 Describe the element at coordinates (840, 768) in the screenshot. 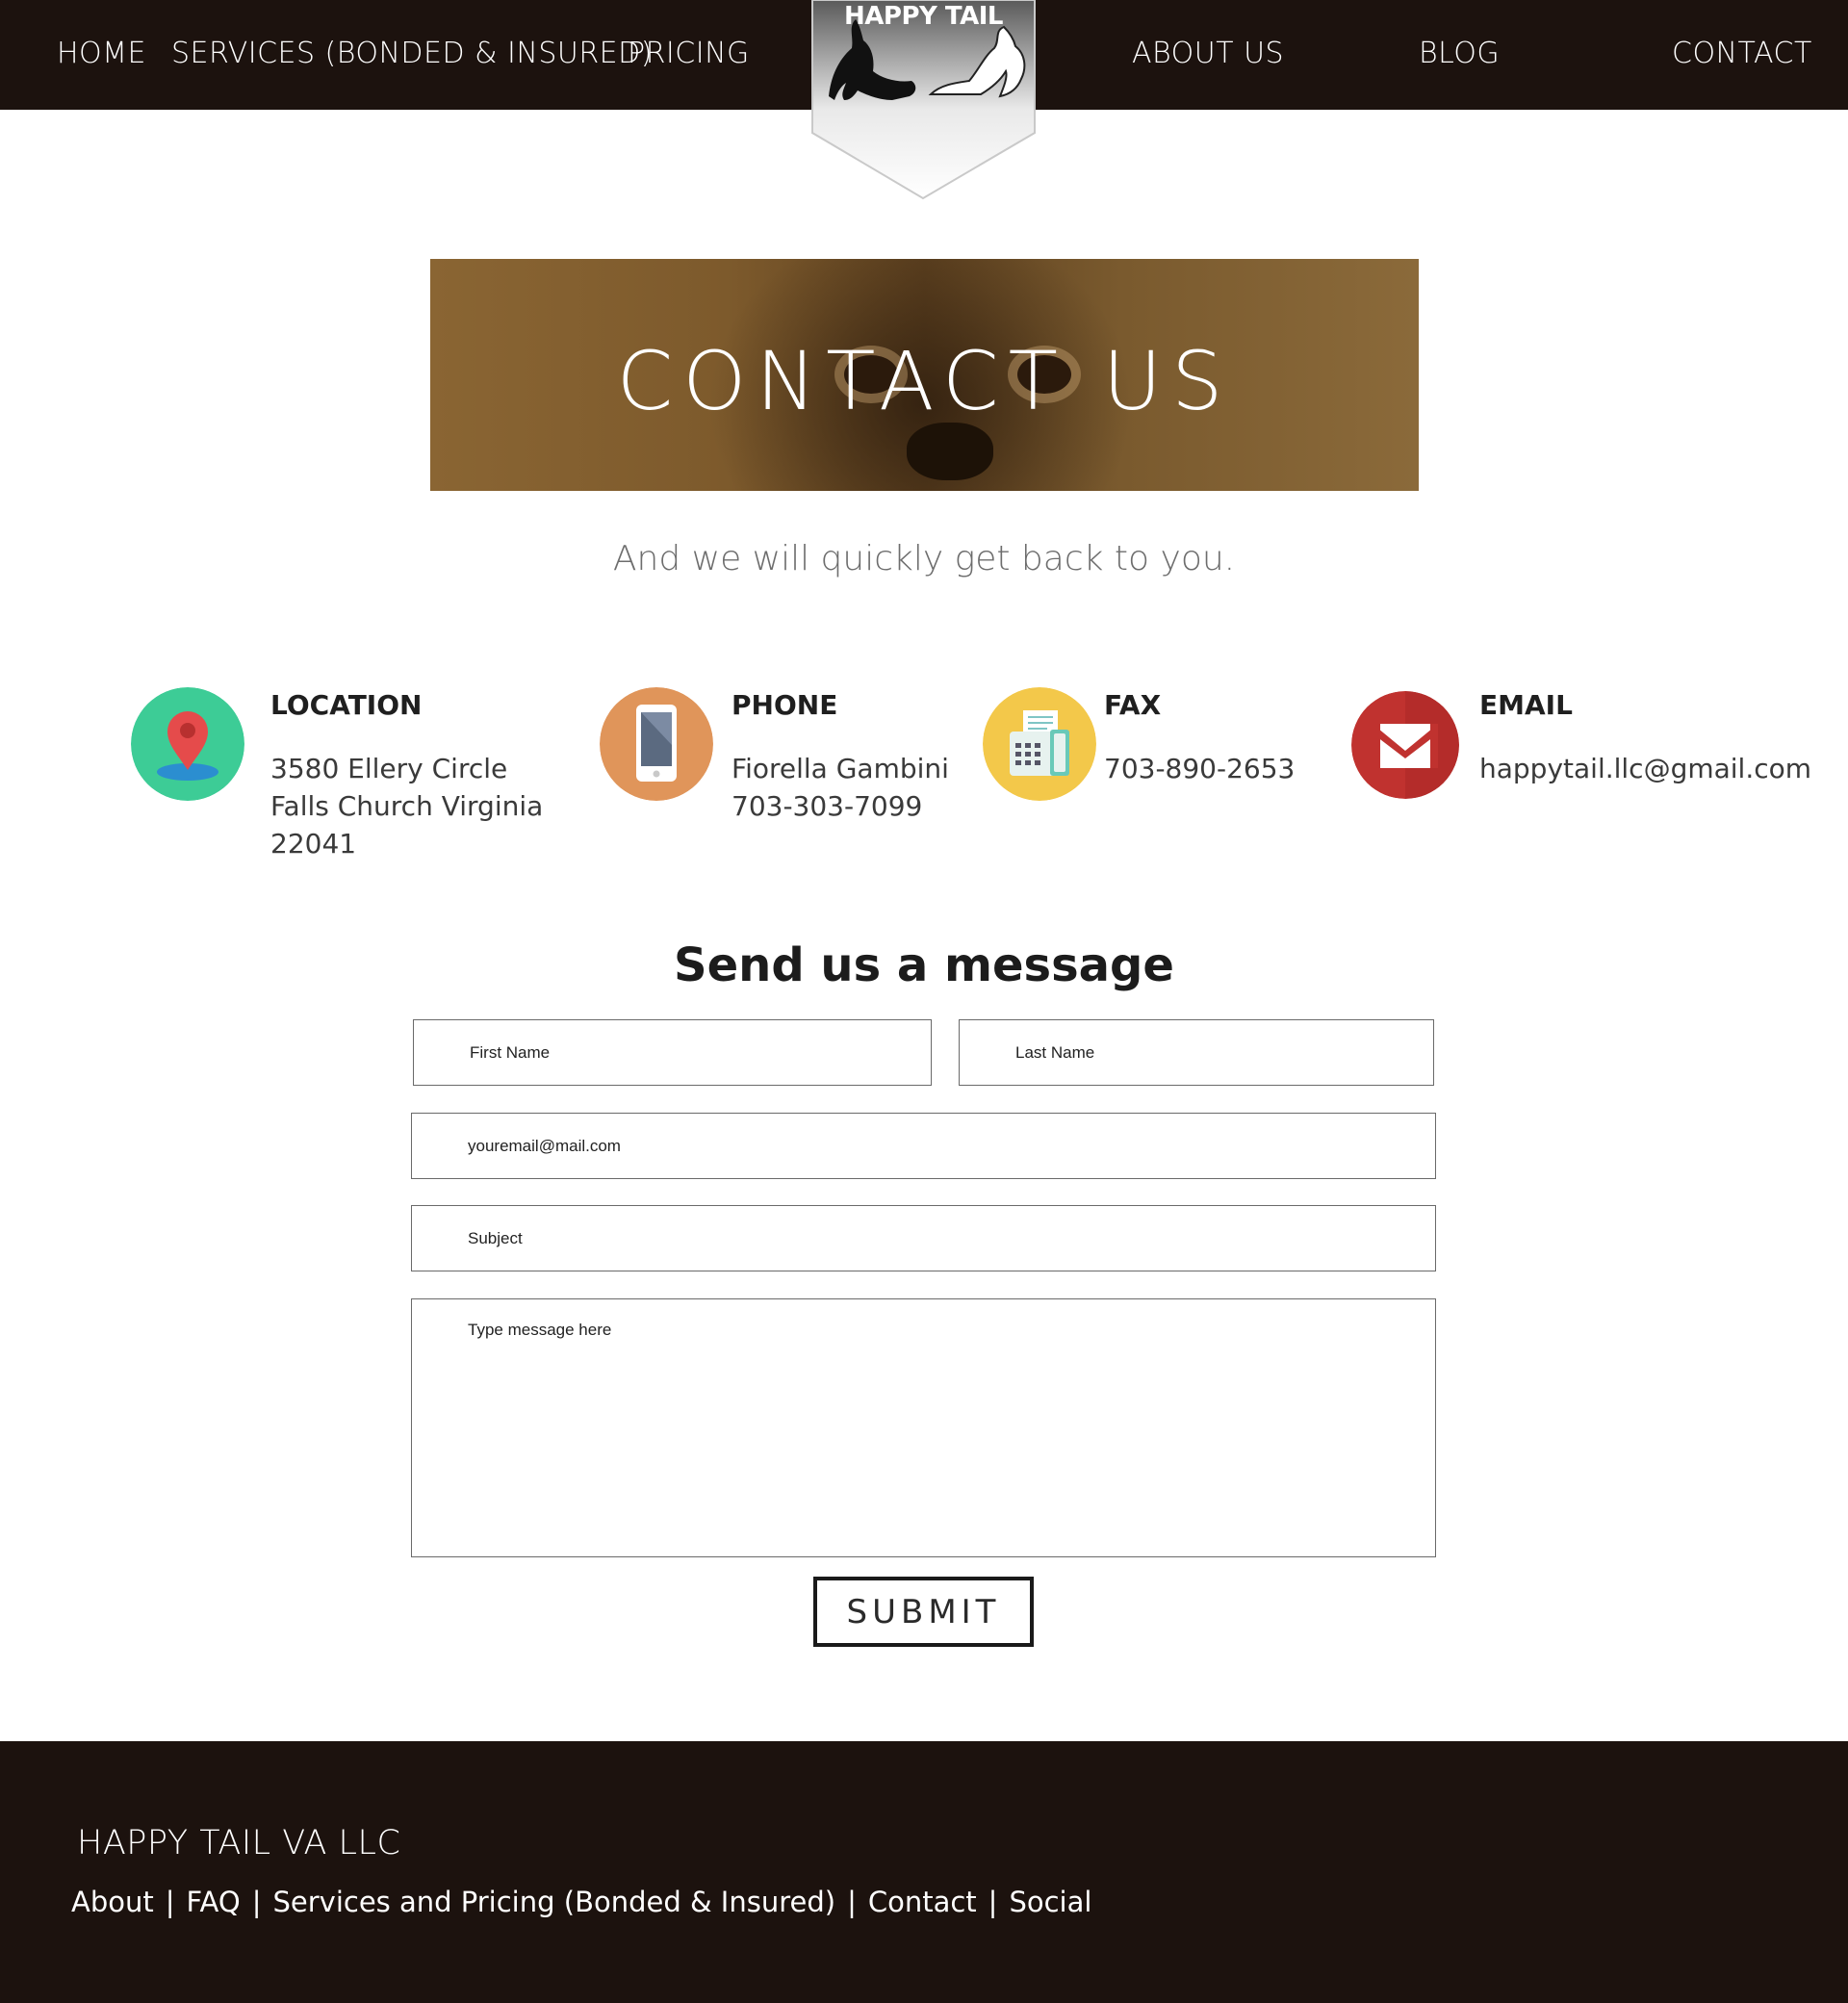

I see `phone-contact-name: Fiorella Gambini` at that location.